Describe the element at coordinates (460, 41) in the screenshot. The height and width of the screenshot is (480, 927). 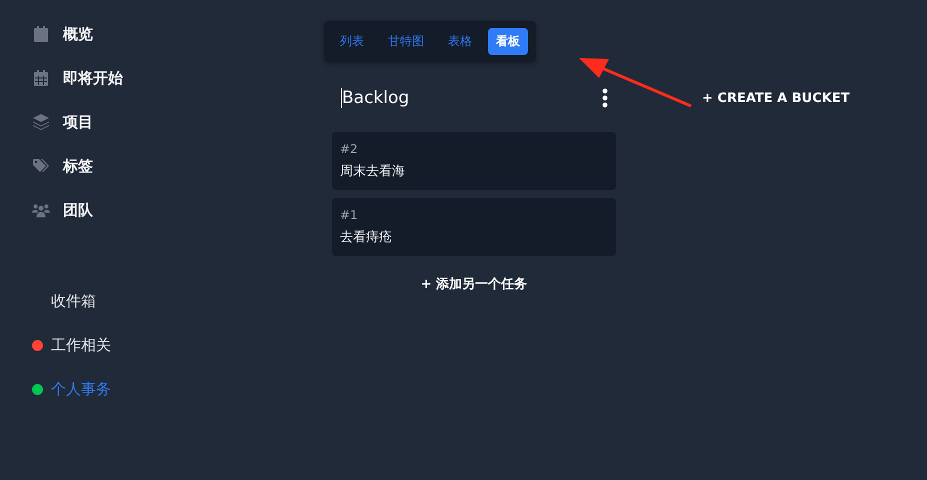
I see `view-tab: 表格` at that location.